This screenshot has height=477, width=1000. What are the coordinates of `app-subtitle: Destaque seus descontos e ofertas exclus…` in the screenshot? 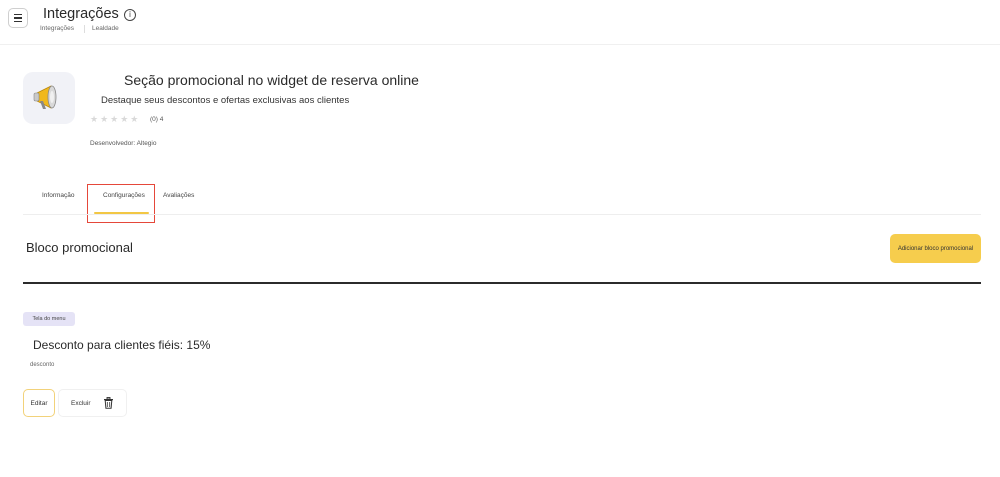 It's located at (225, 100).